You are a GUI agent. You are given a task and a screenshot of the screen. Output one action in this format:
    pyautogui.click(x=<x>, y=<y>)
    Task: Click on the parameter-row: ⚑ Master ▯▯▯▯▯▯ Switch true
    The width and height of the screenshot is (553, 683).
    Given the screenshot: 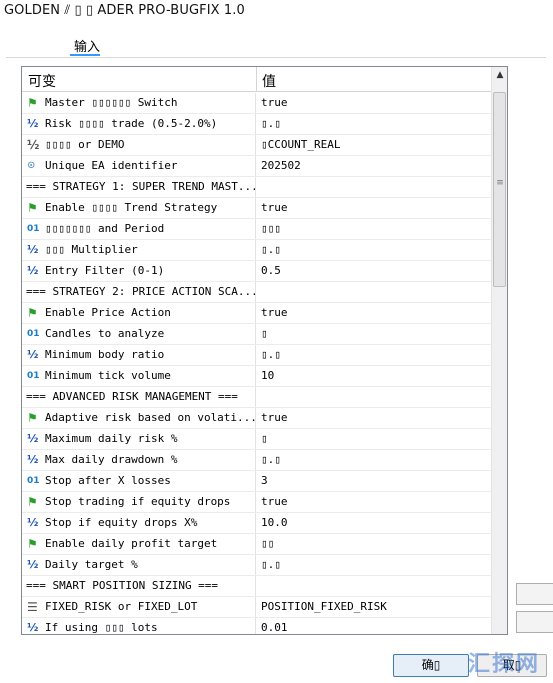 What is the action you would take?
    pyautogui.click(x=256, y=103)
    